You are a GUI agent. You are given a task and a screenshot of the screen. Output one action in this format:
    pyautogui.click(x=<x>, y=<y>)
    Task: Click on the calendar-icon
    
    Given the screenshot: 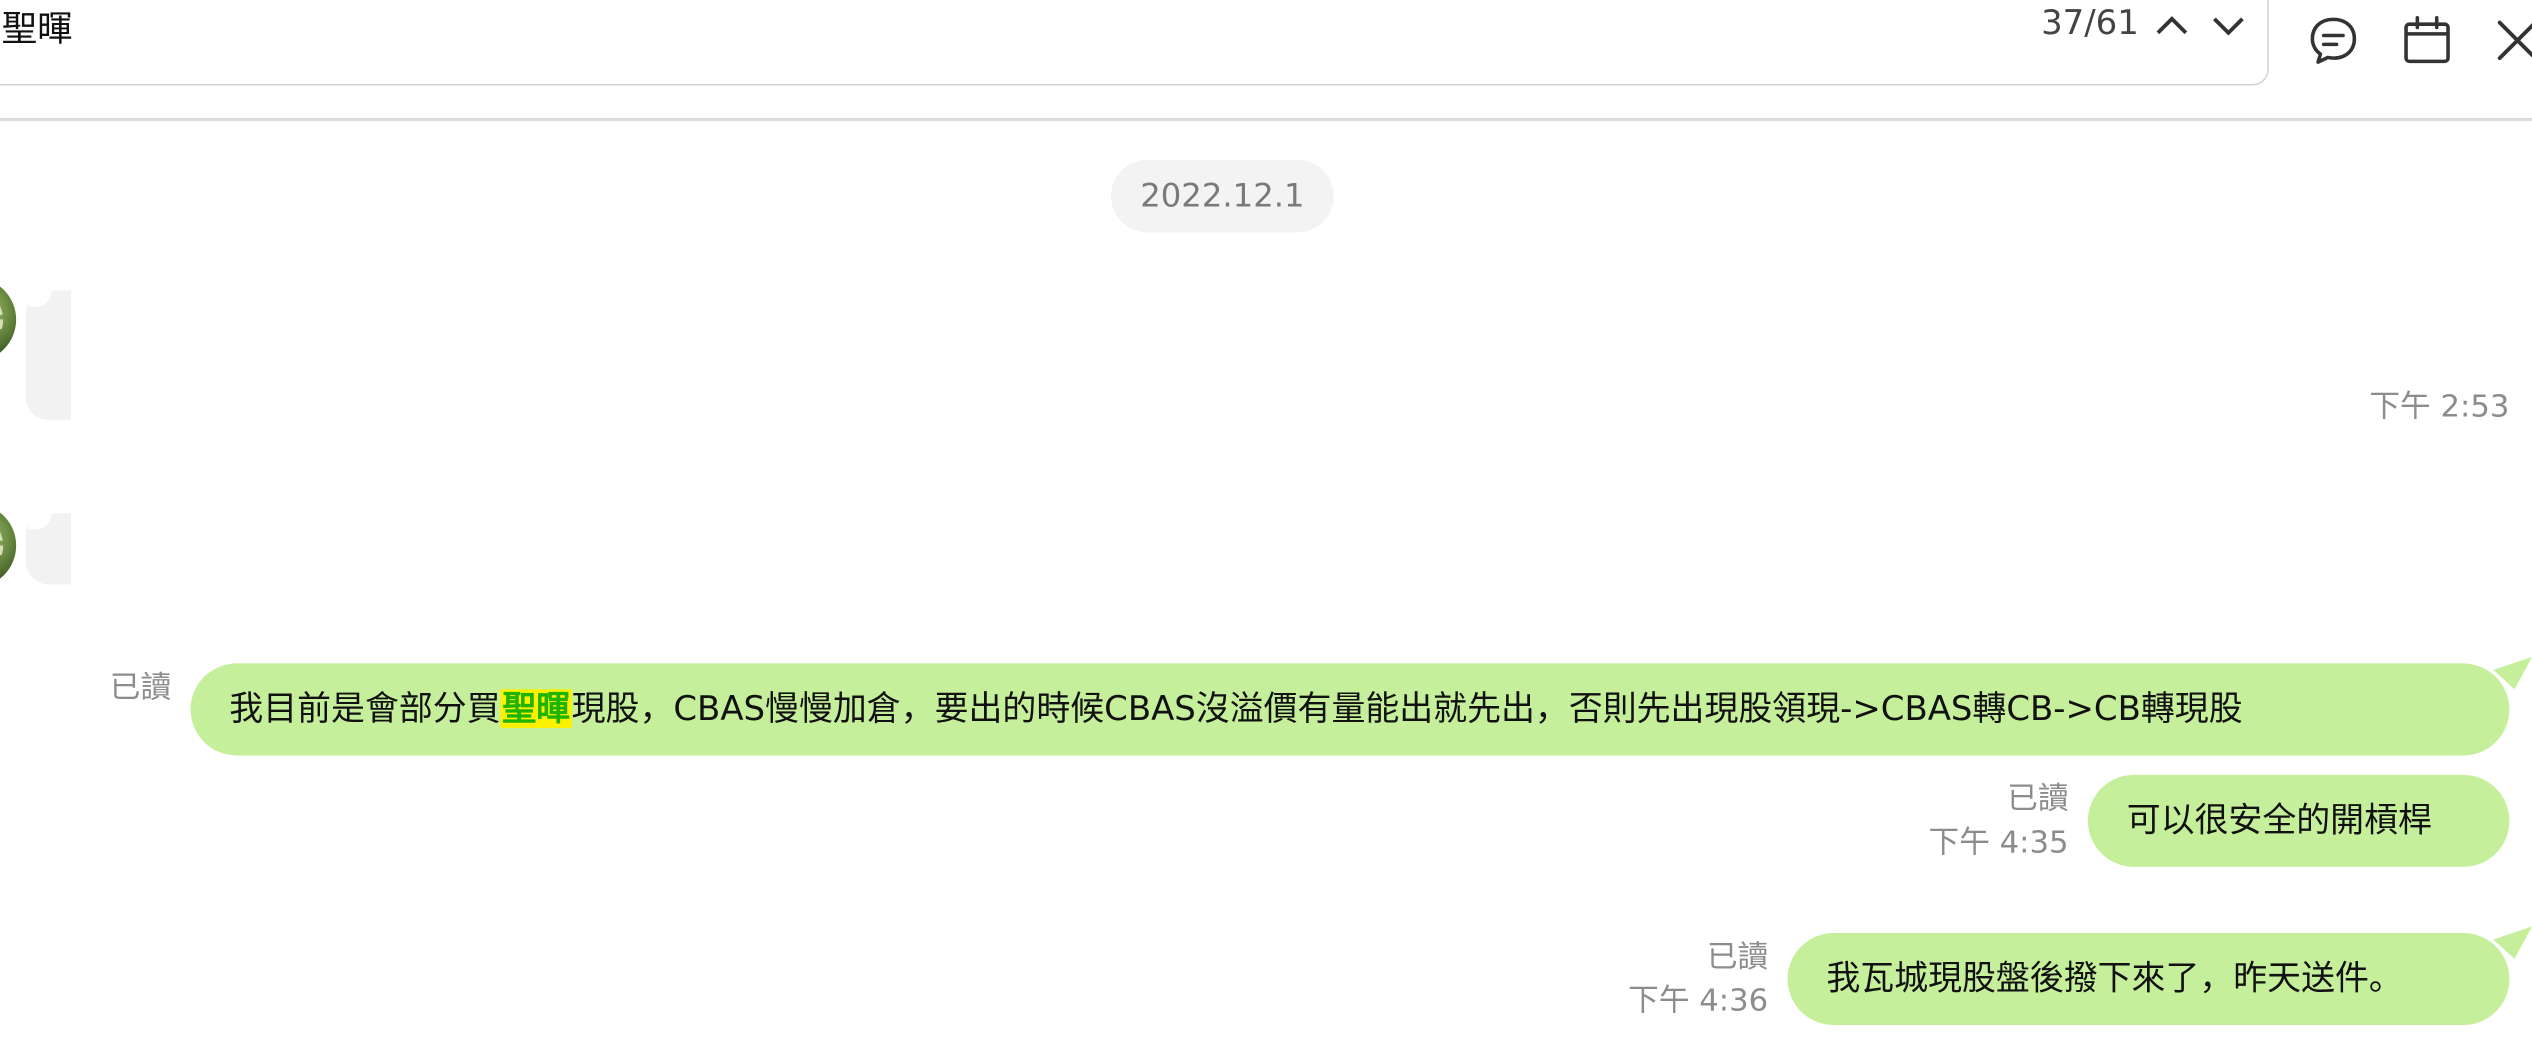 What is the action you would take?
    pyautogui.click(x=2427, y=40)
    